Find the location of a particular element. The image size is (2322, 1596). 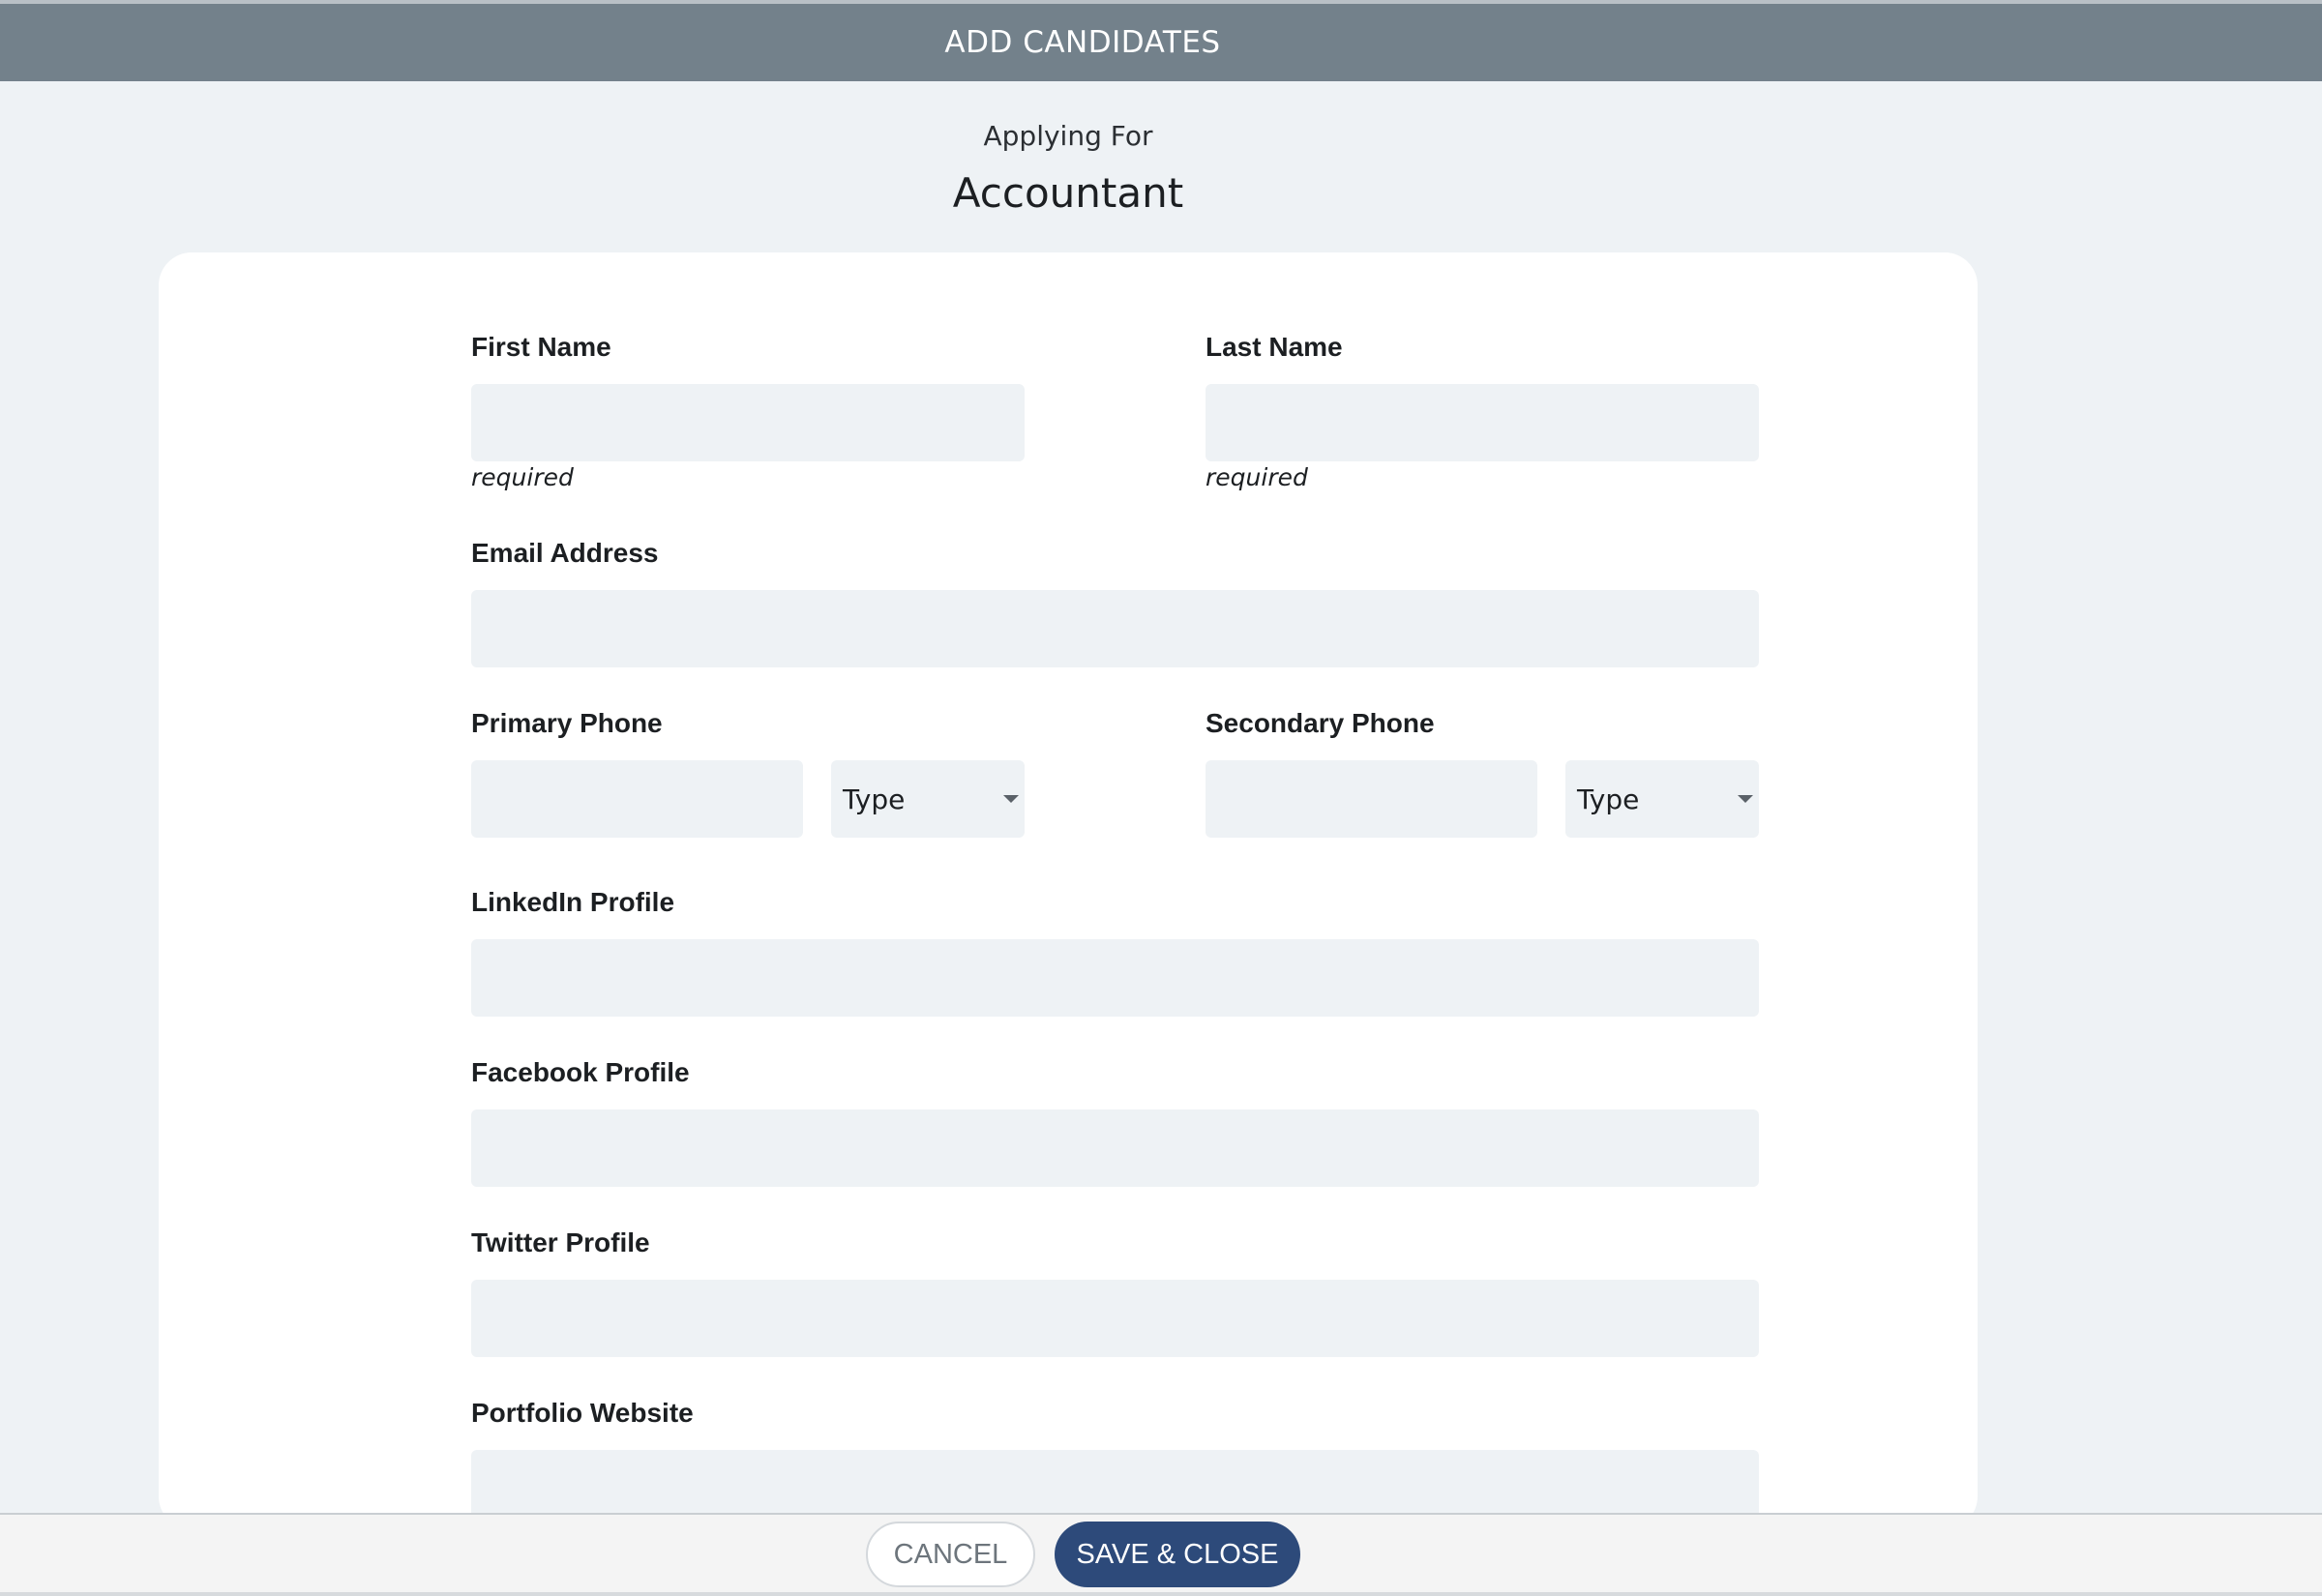

secondary-phone-type-select: Type is located at coordinates (1662, 799).